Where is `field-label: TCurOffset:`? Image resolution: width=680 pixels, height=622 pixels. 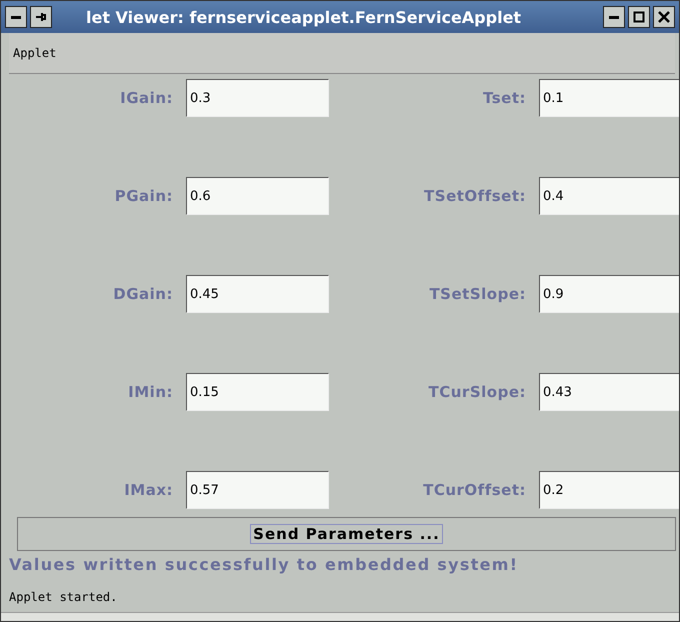
field-label: TCurOffset: is located at coordinates (474, 490).